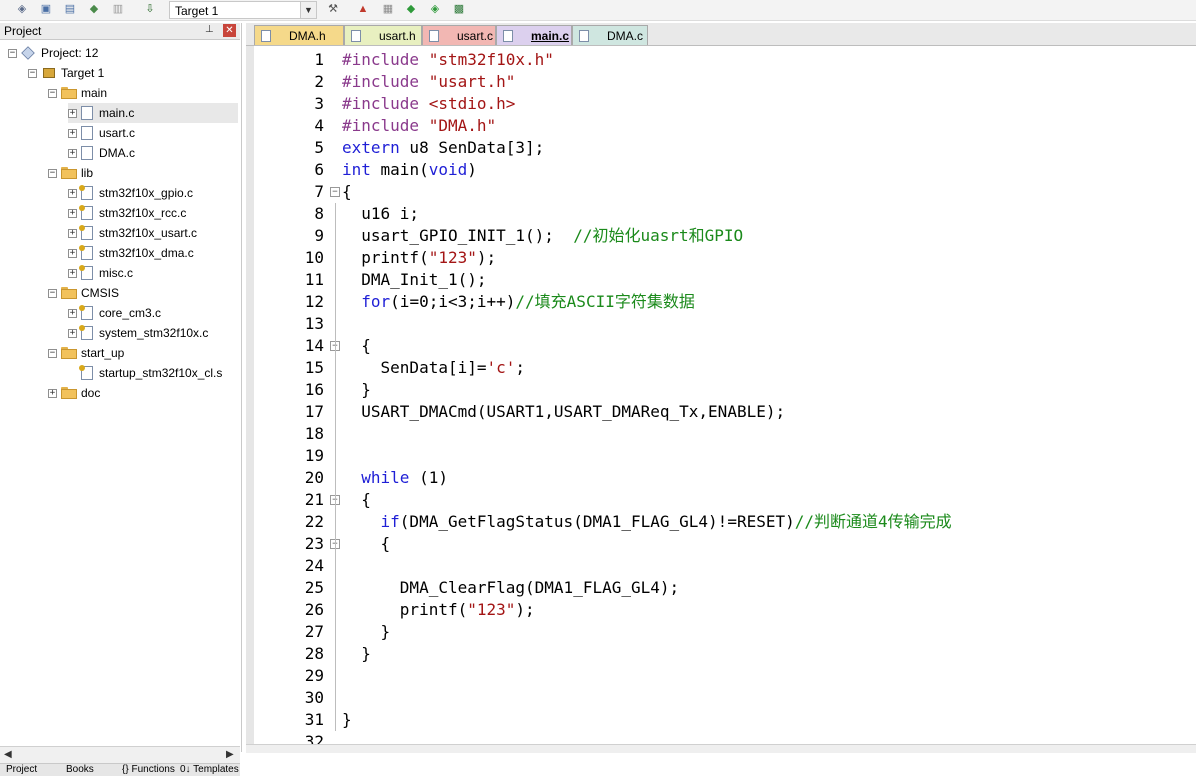  What do you see at coordinates (131, 253) in the screenshot?
I see `tree-file-dma-lib: + stm32f10x_dma.c` at bounding box center [131, 253].